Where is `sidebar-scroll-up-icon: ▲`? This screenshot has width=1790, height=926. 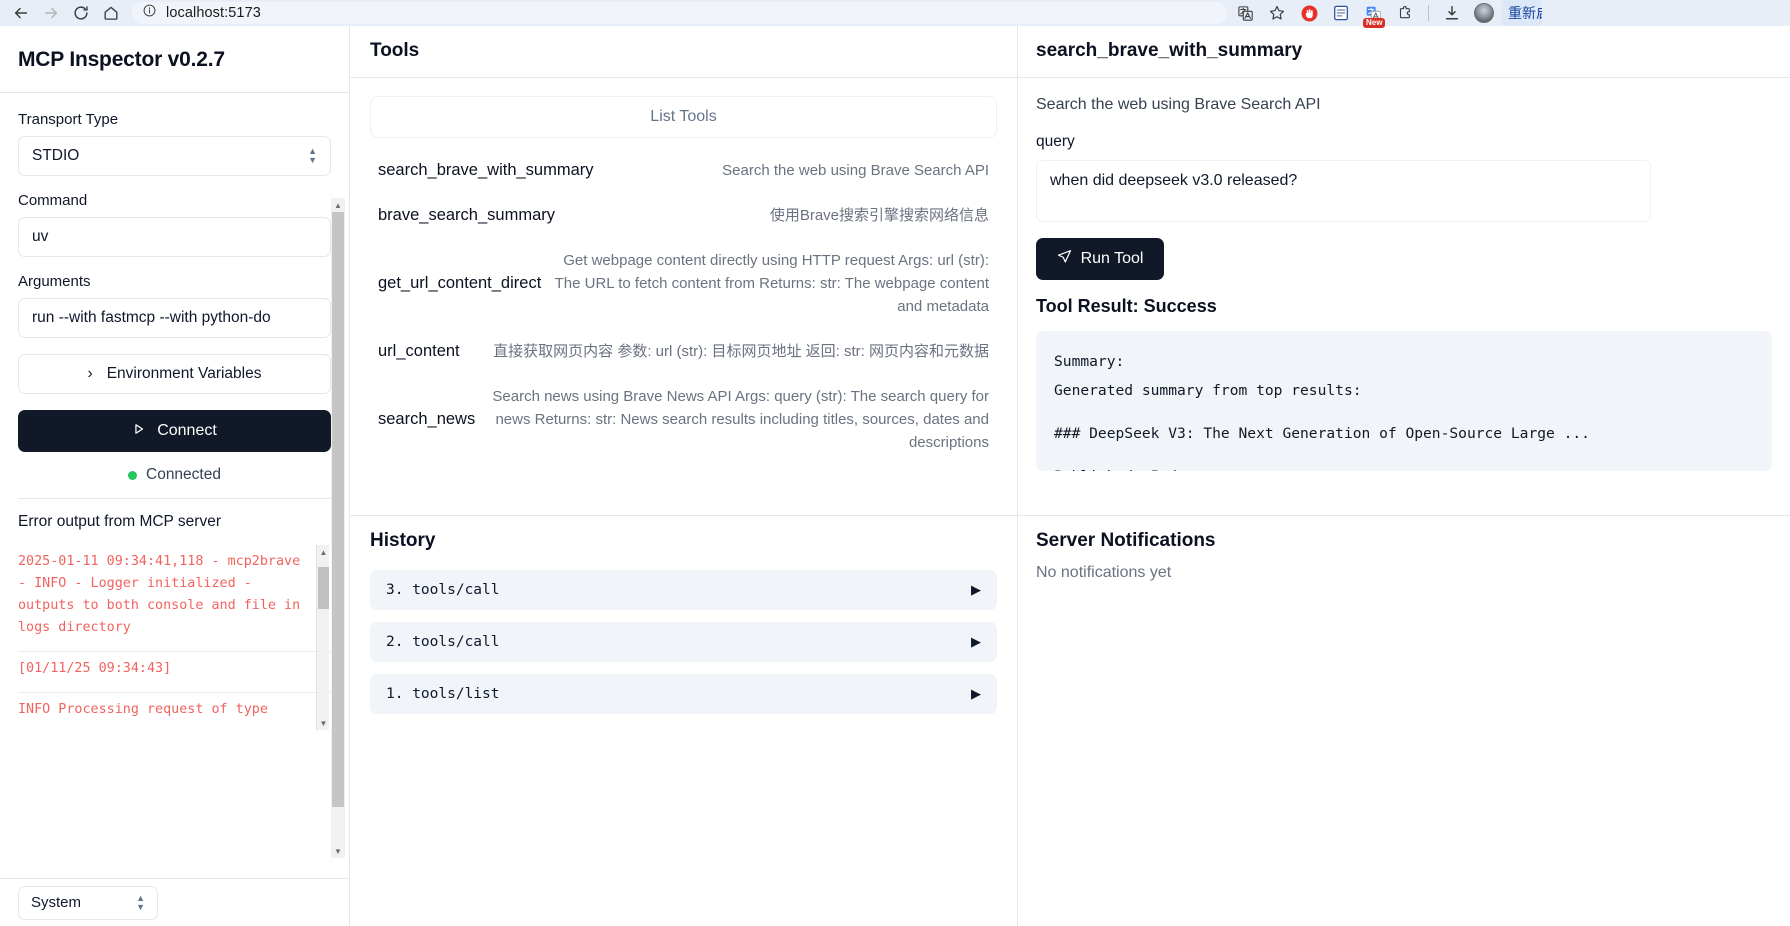
sidebar-scroll-up-icon: ▲ is located at coordinates (338, 205).